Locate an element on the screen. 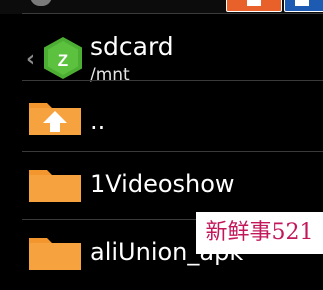 This screenshot has width=323, height=290. watermark-label: 新鲜事521 is located at coordinates (259, 233).